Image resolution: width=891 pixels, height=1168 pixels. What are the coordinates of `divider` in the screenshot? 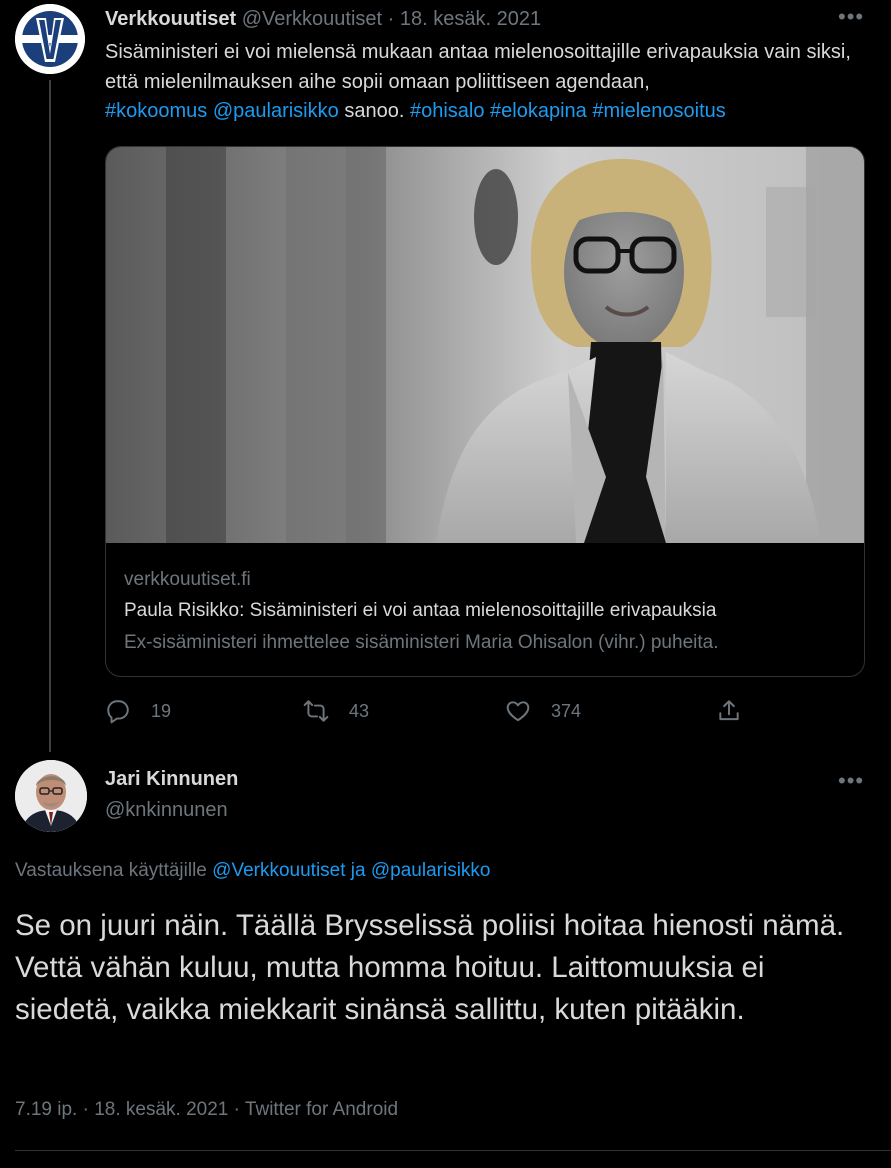 It's located at (453, 1150).